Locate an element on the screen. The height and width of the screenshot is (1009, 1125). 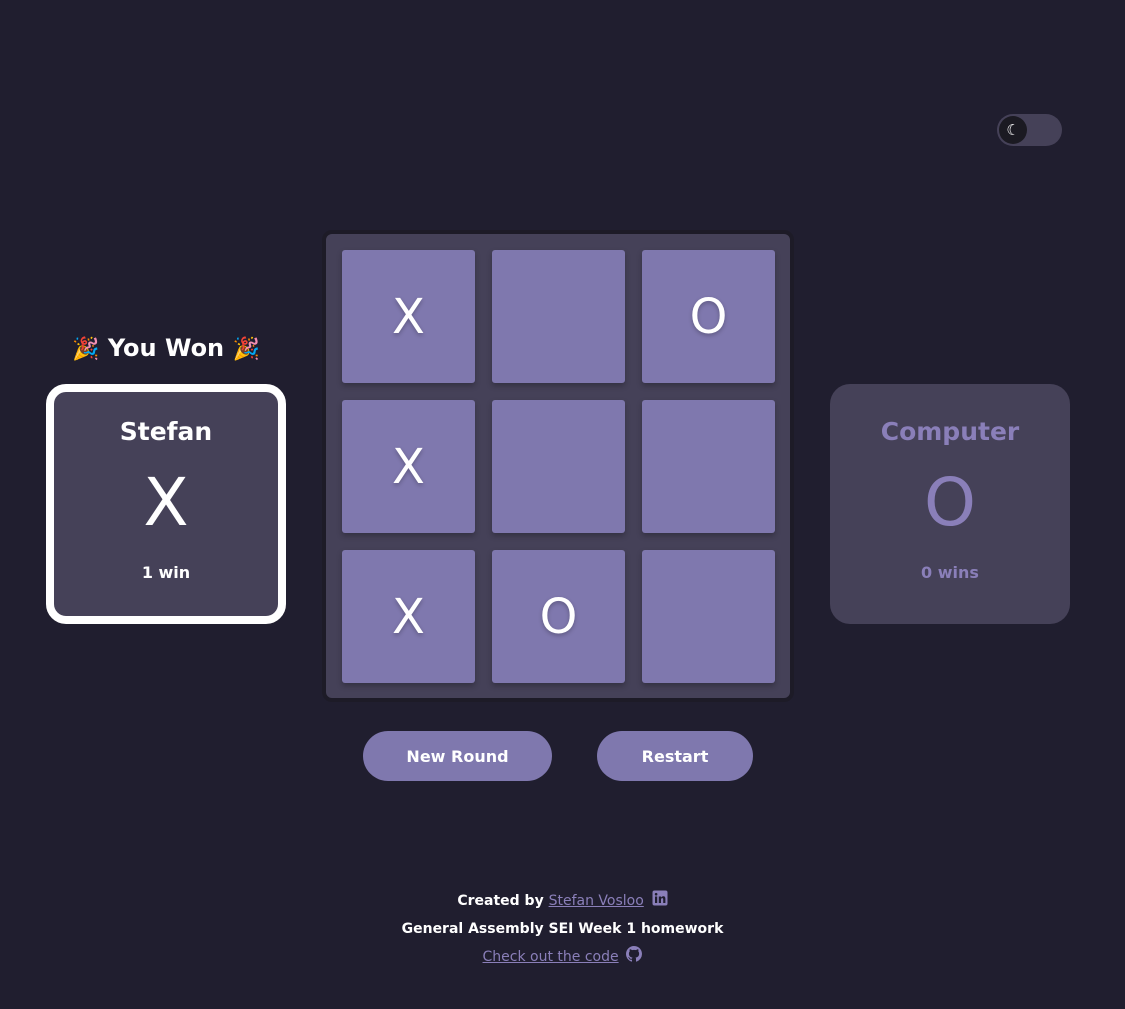
player-symbol: X is located at coordinates (166, 502).